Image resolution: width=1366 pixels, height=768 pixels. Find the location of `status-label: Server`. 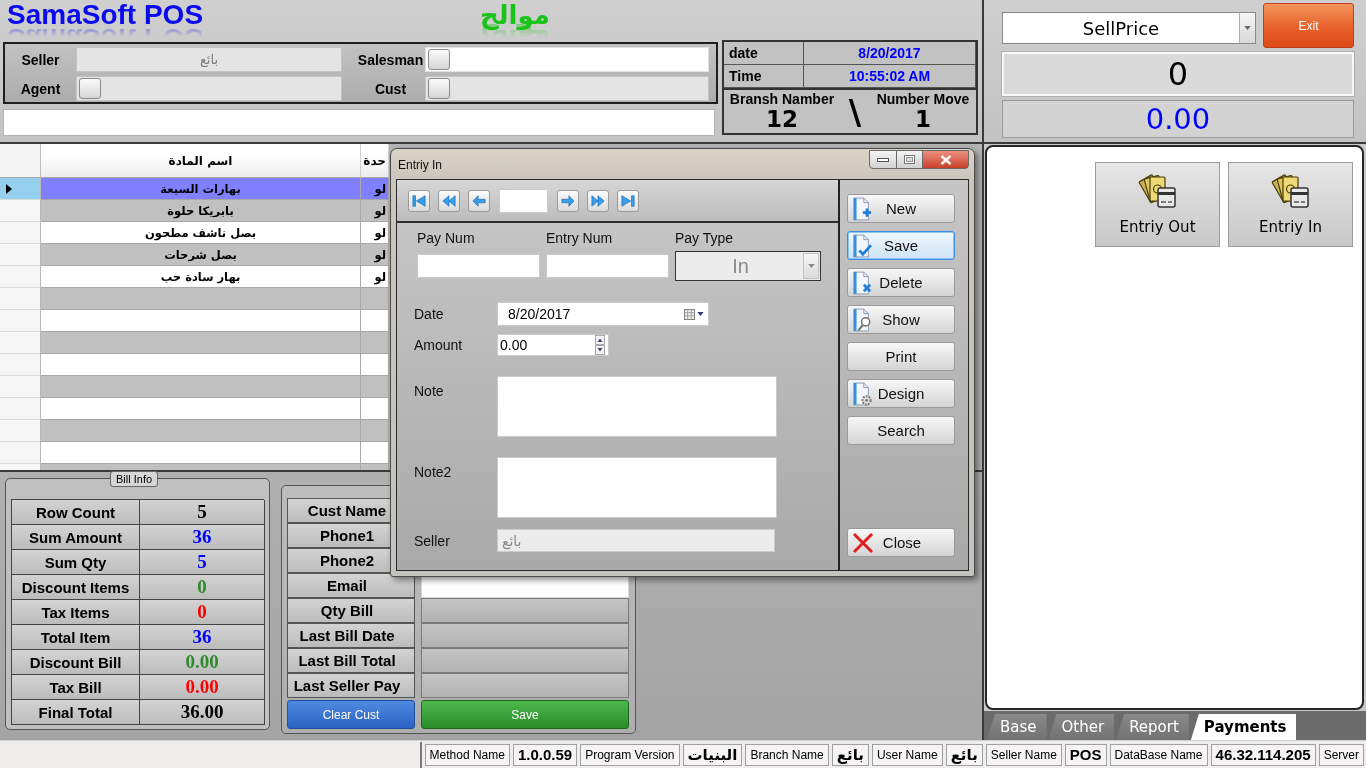

status-label: Server is located at coordinates (1341, 754).